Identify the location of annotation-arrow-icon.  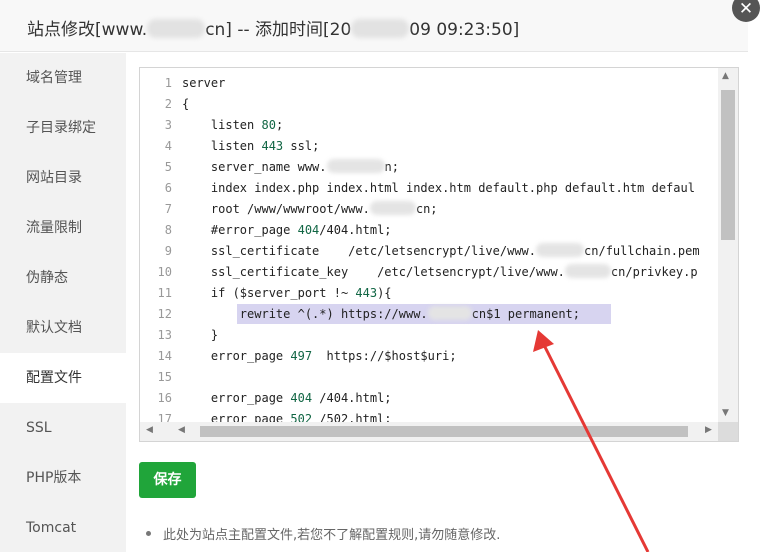
(591, 441).